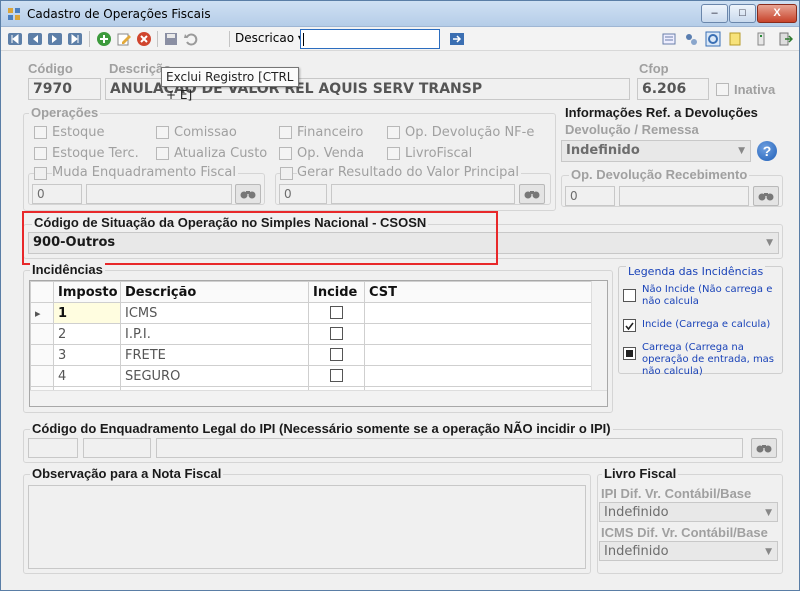  Describe the element at coordinates (785, 39) in the screenshot. I see `exit-icon` at that location.